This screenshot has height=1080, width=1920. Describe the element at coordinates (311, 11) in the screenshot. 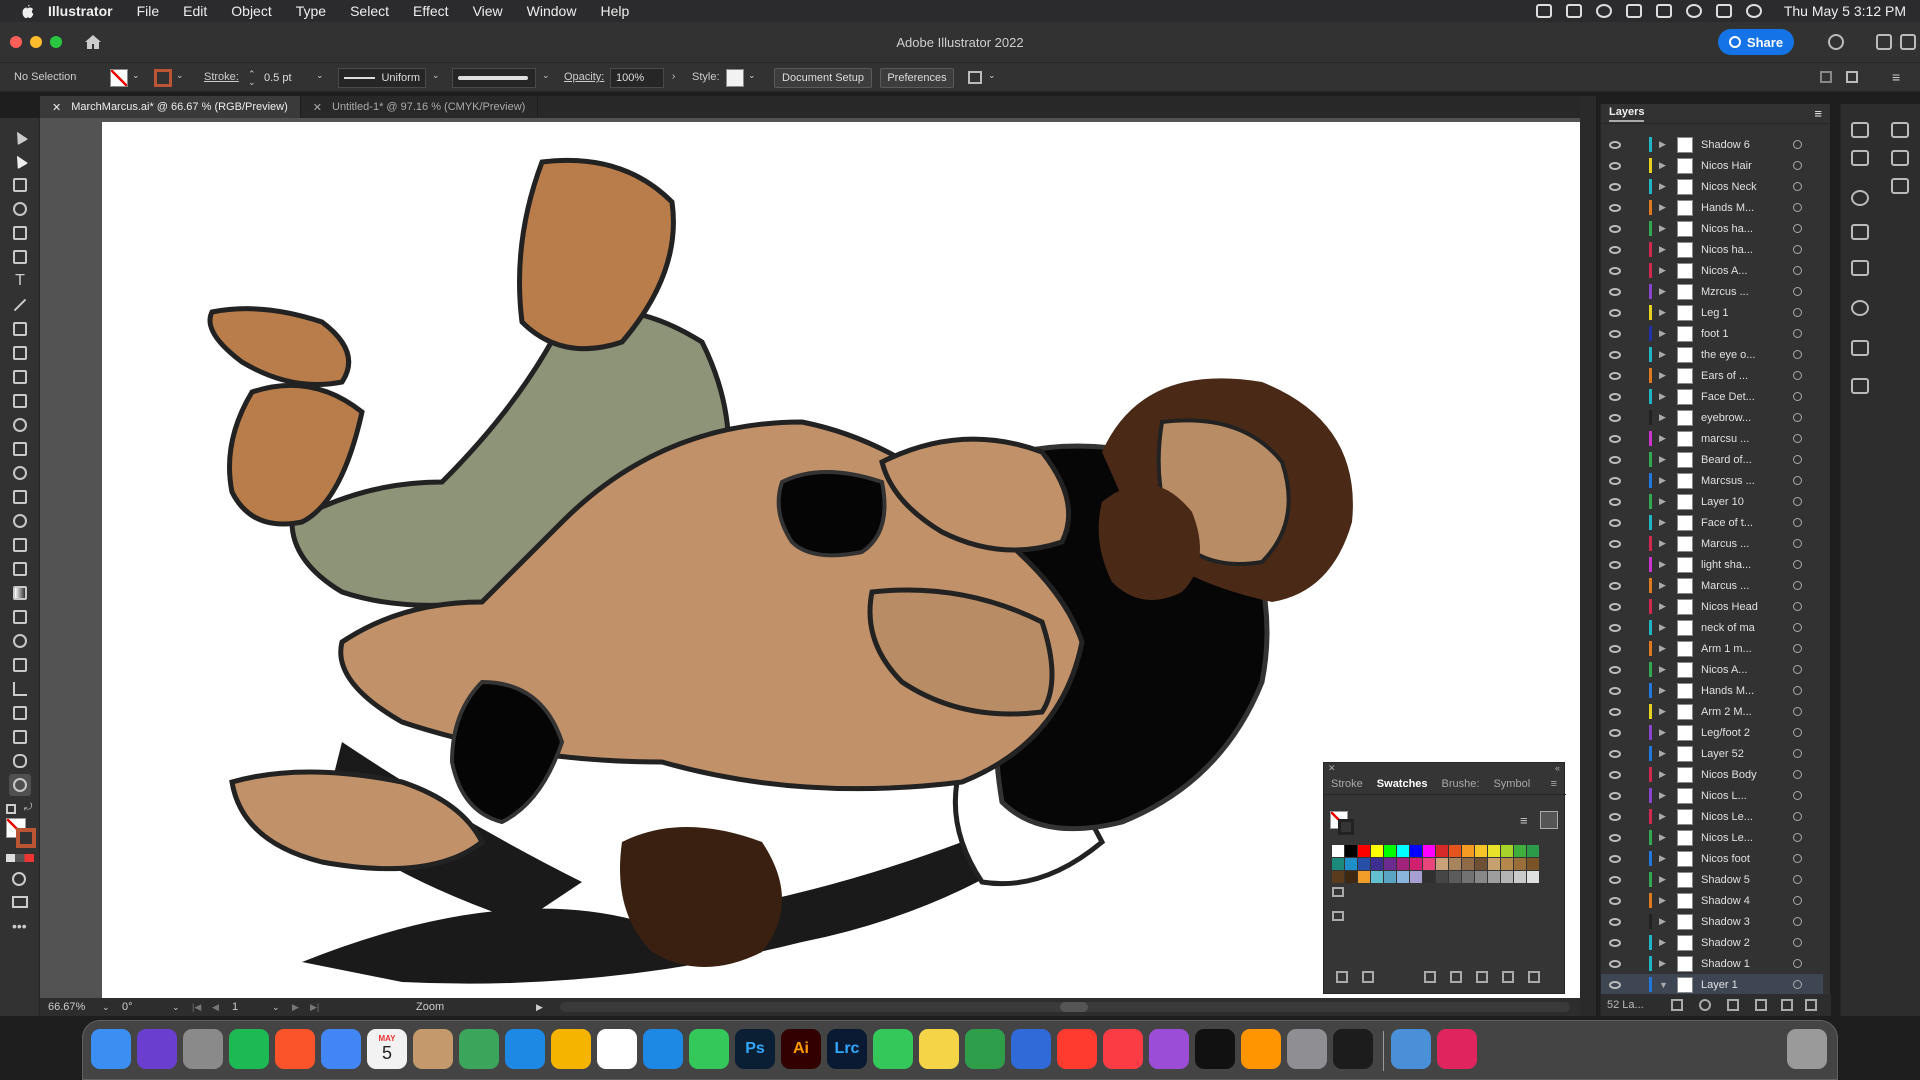

I see `menu-type: Type` at that location.